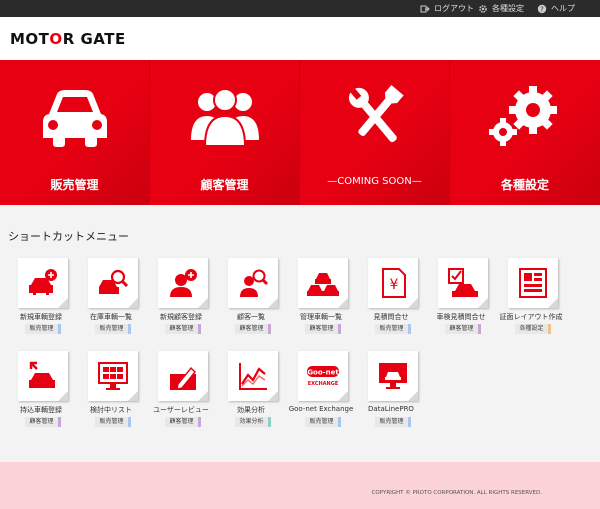  Describe the element at coordinates (94, 39) in the screenshot. I see `logo-text-end: R GATE` at that location.